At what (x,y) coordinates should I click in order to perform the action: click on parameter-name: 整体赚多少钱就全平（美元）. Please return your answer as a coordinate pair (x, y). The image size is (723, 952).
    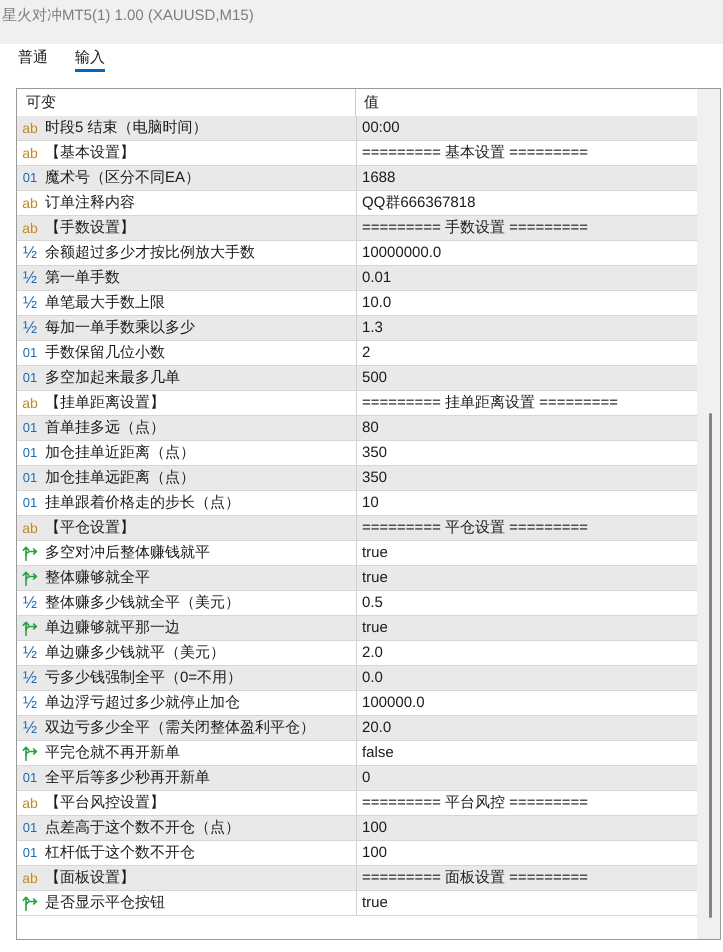
    Looking at the image, I should click on (142, 603).